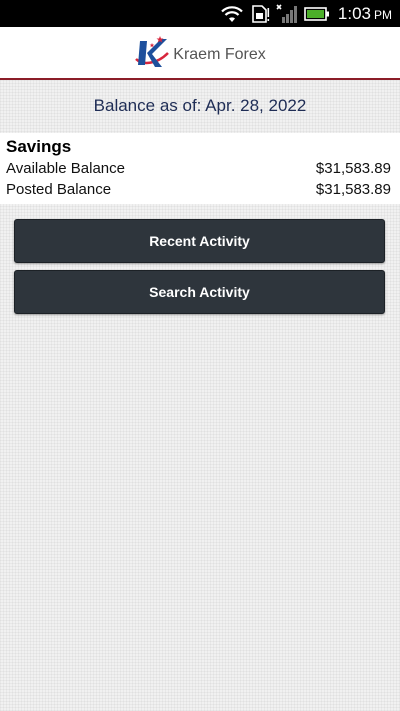 Image resolution: width=400 pixels, height=711 pixels. What do you see at coordinates (198, 189) in the screenshot?
I see `posted-balance-row: Posted Balance $31,583.89` at bounding box center [198, 189].